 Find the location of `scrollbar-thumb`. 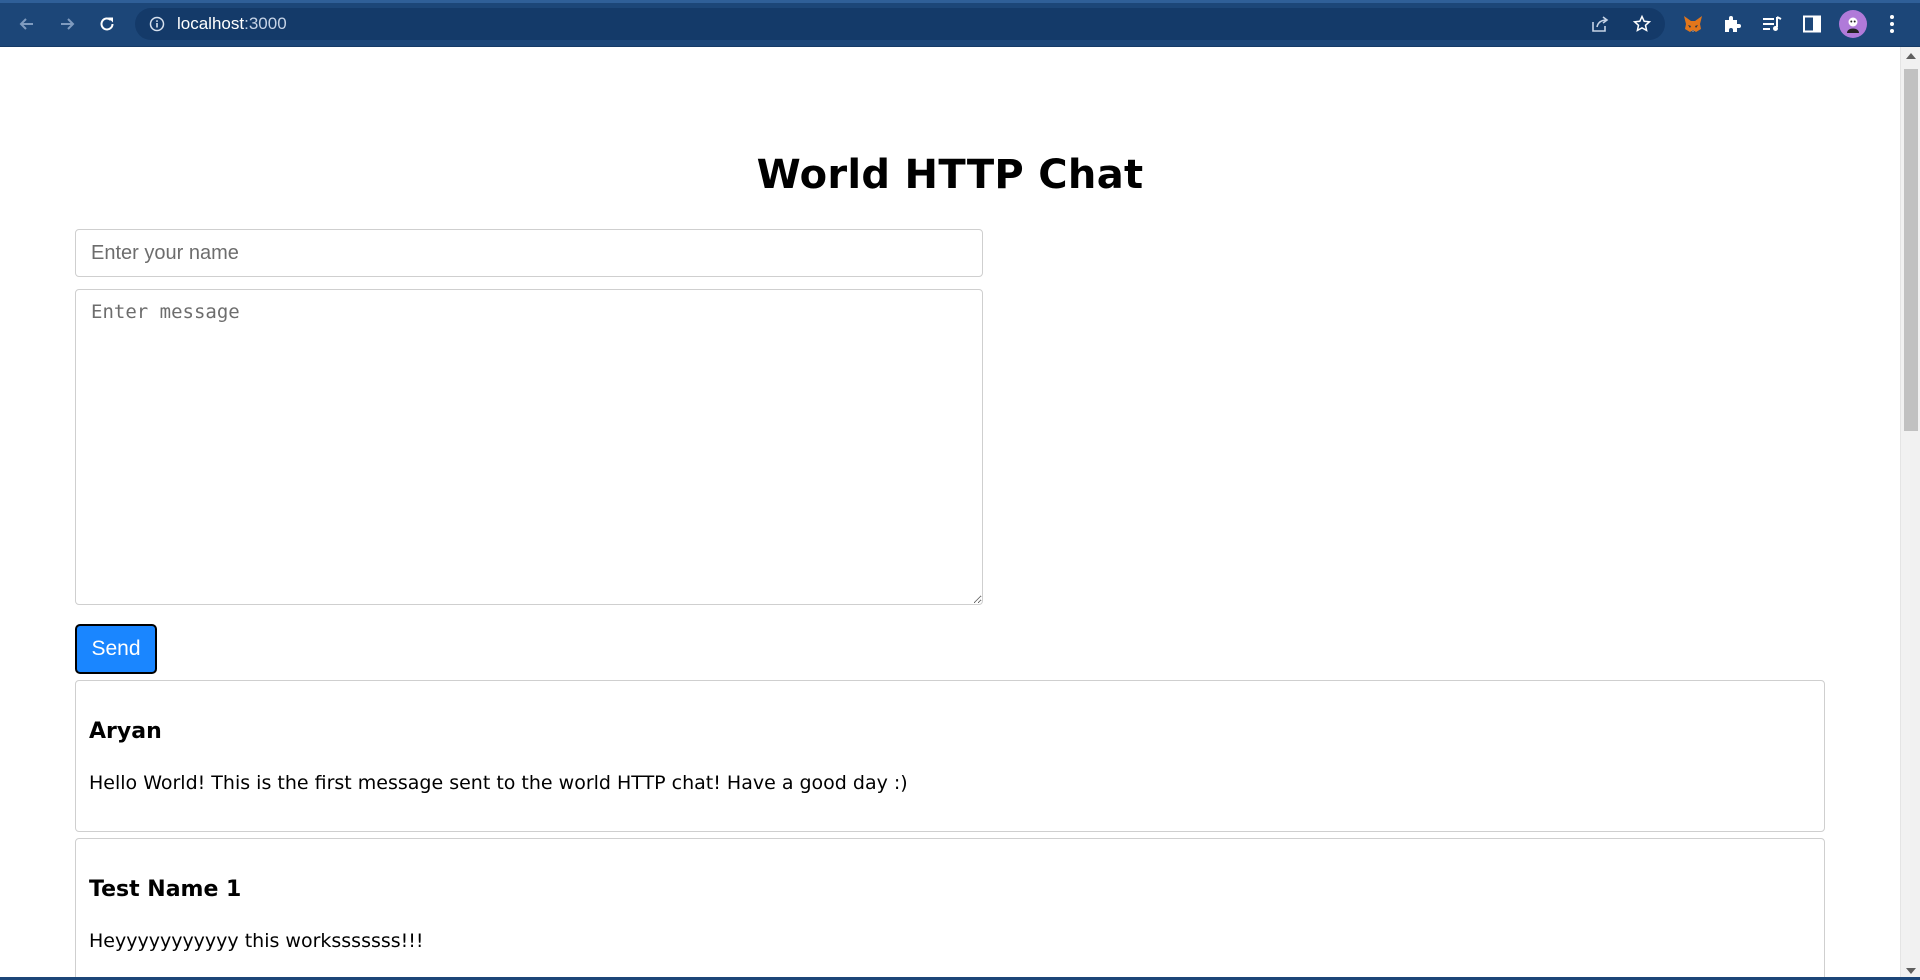

scrollbar-thumb is located at coordinates (1911, 250).